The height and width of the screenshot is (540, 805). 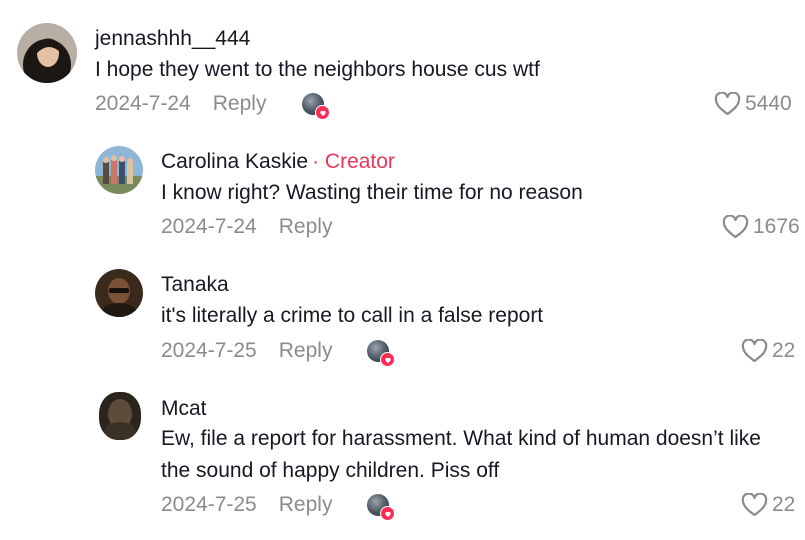 I want to click on username: Carolina Kaskie · Creator, so click(x=278, y=162).